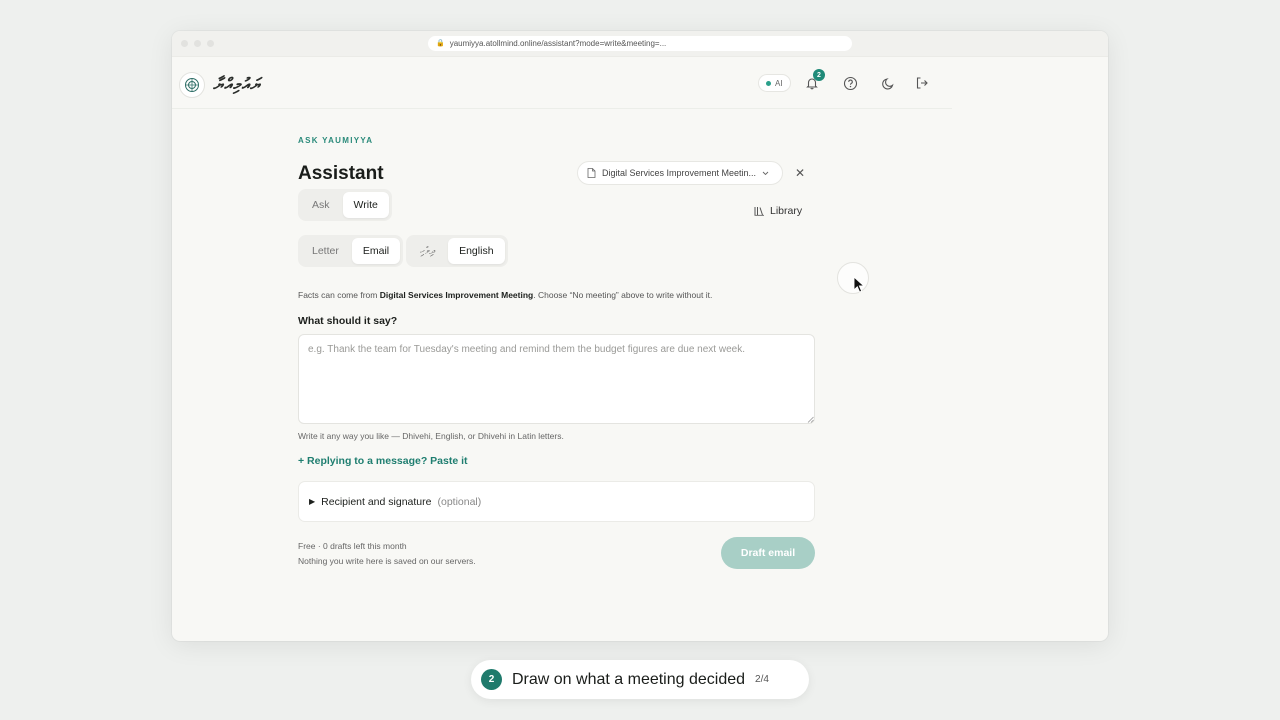 Image resolution: width=1280 pixels, height=720 pixels. Describe the element at coordinates (819, 75) in the screenshot. I see `notification-count-badge: 2` at that location.